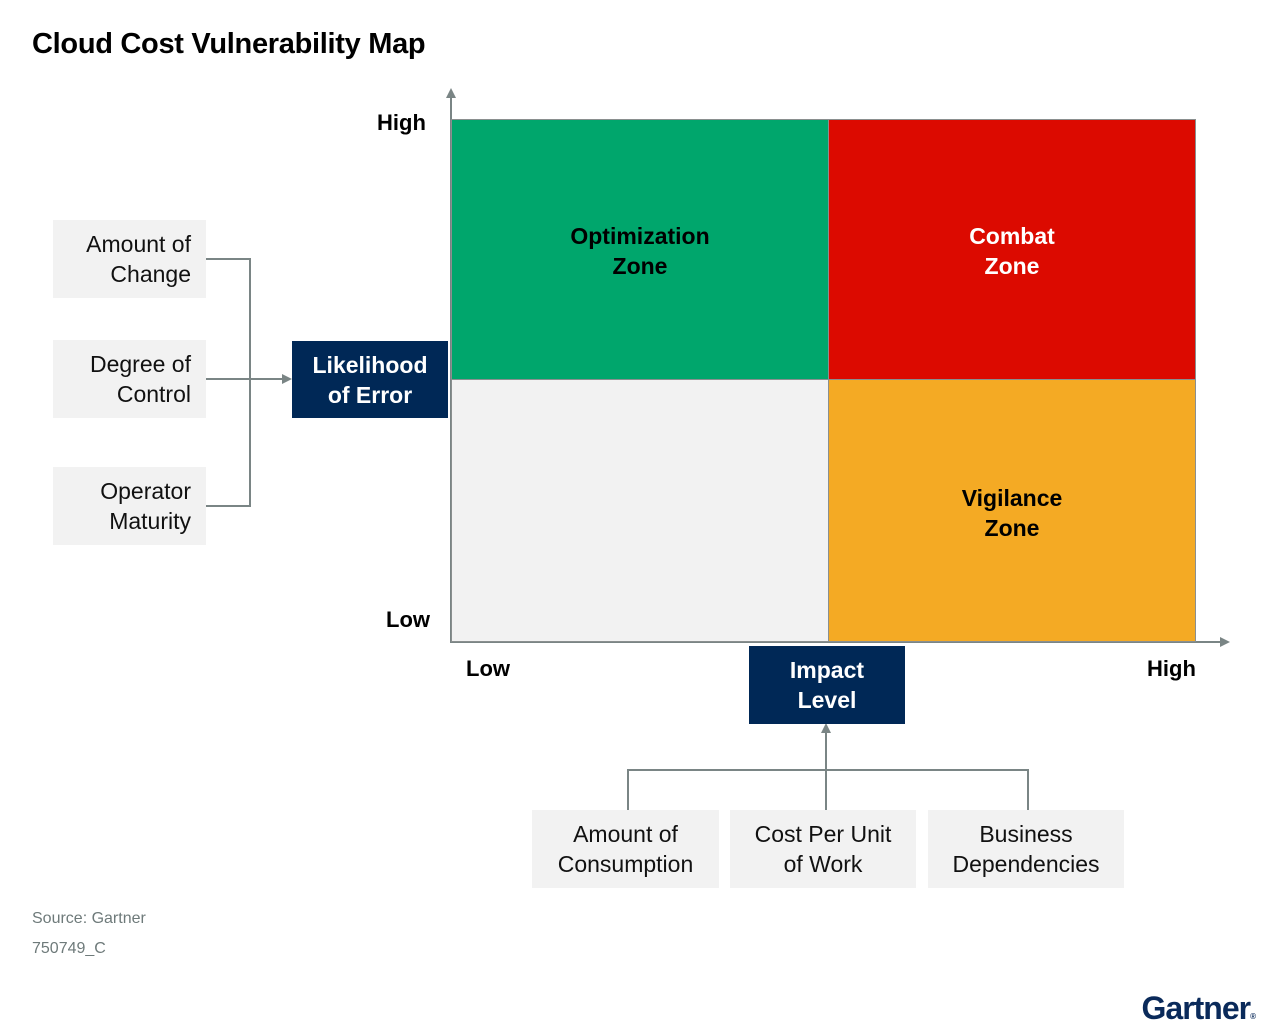  I want to click on source-note: Source: Gartner, so click(89, 918).